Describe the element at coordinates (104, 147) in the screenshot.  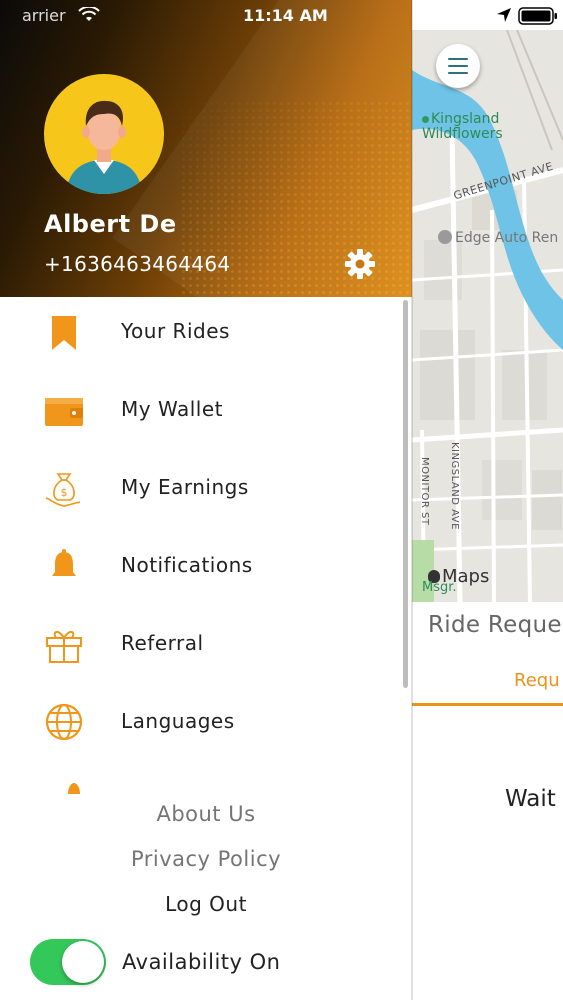
I see `user-avatar-icon` at that location.